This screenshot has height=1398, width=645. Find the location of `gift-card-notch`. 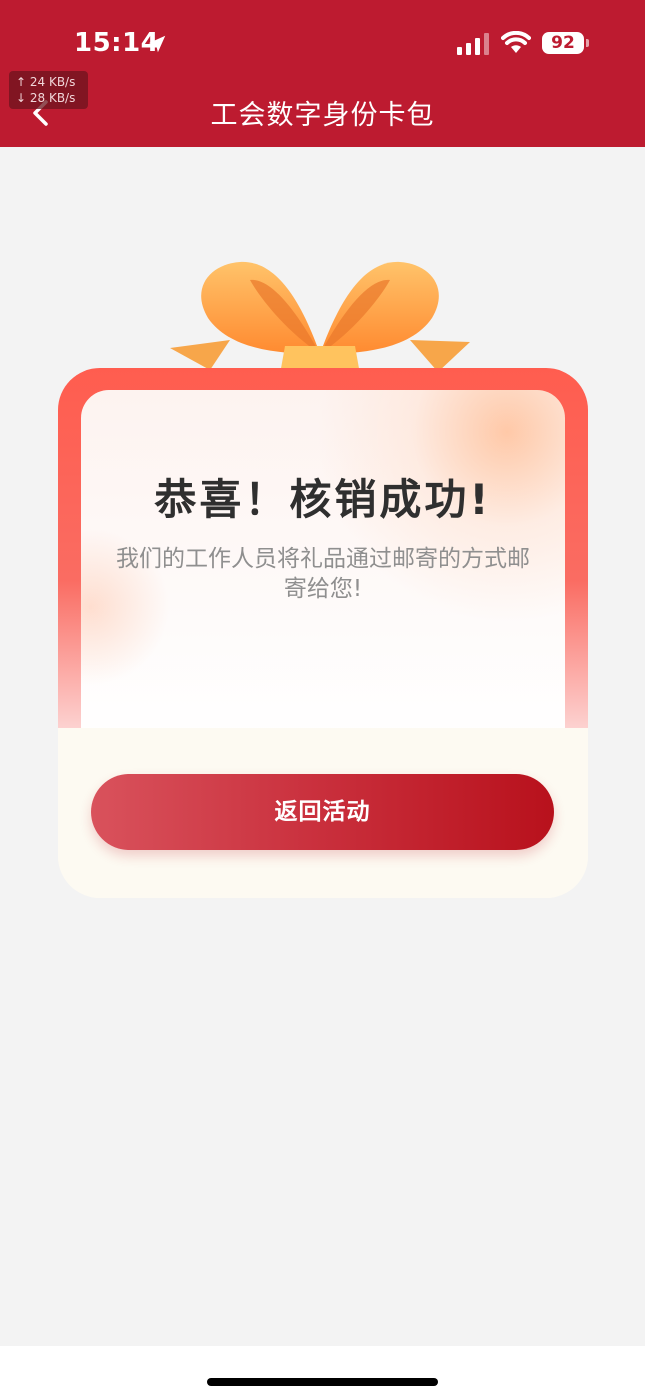

gift-card-notch is located at coordinates (323, 740).